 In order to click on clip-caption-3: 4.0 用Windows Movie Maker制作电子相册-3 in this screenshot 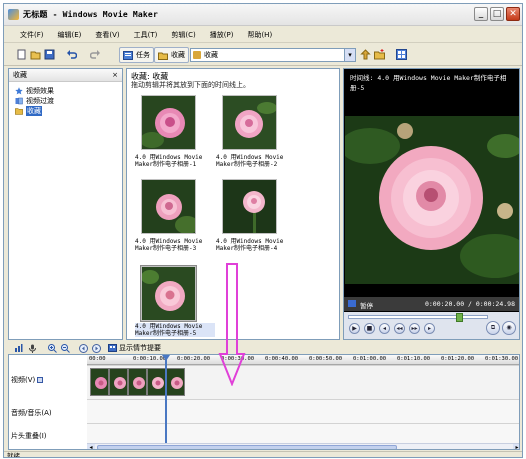, I will do `click(169, 245)`.